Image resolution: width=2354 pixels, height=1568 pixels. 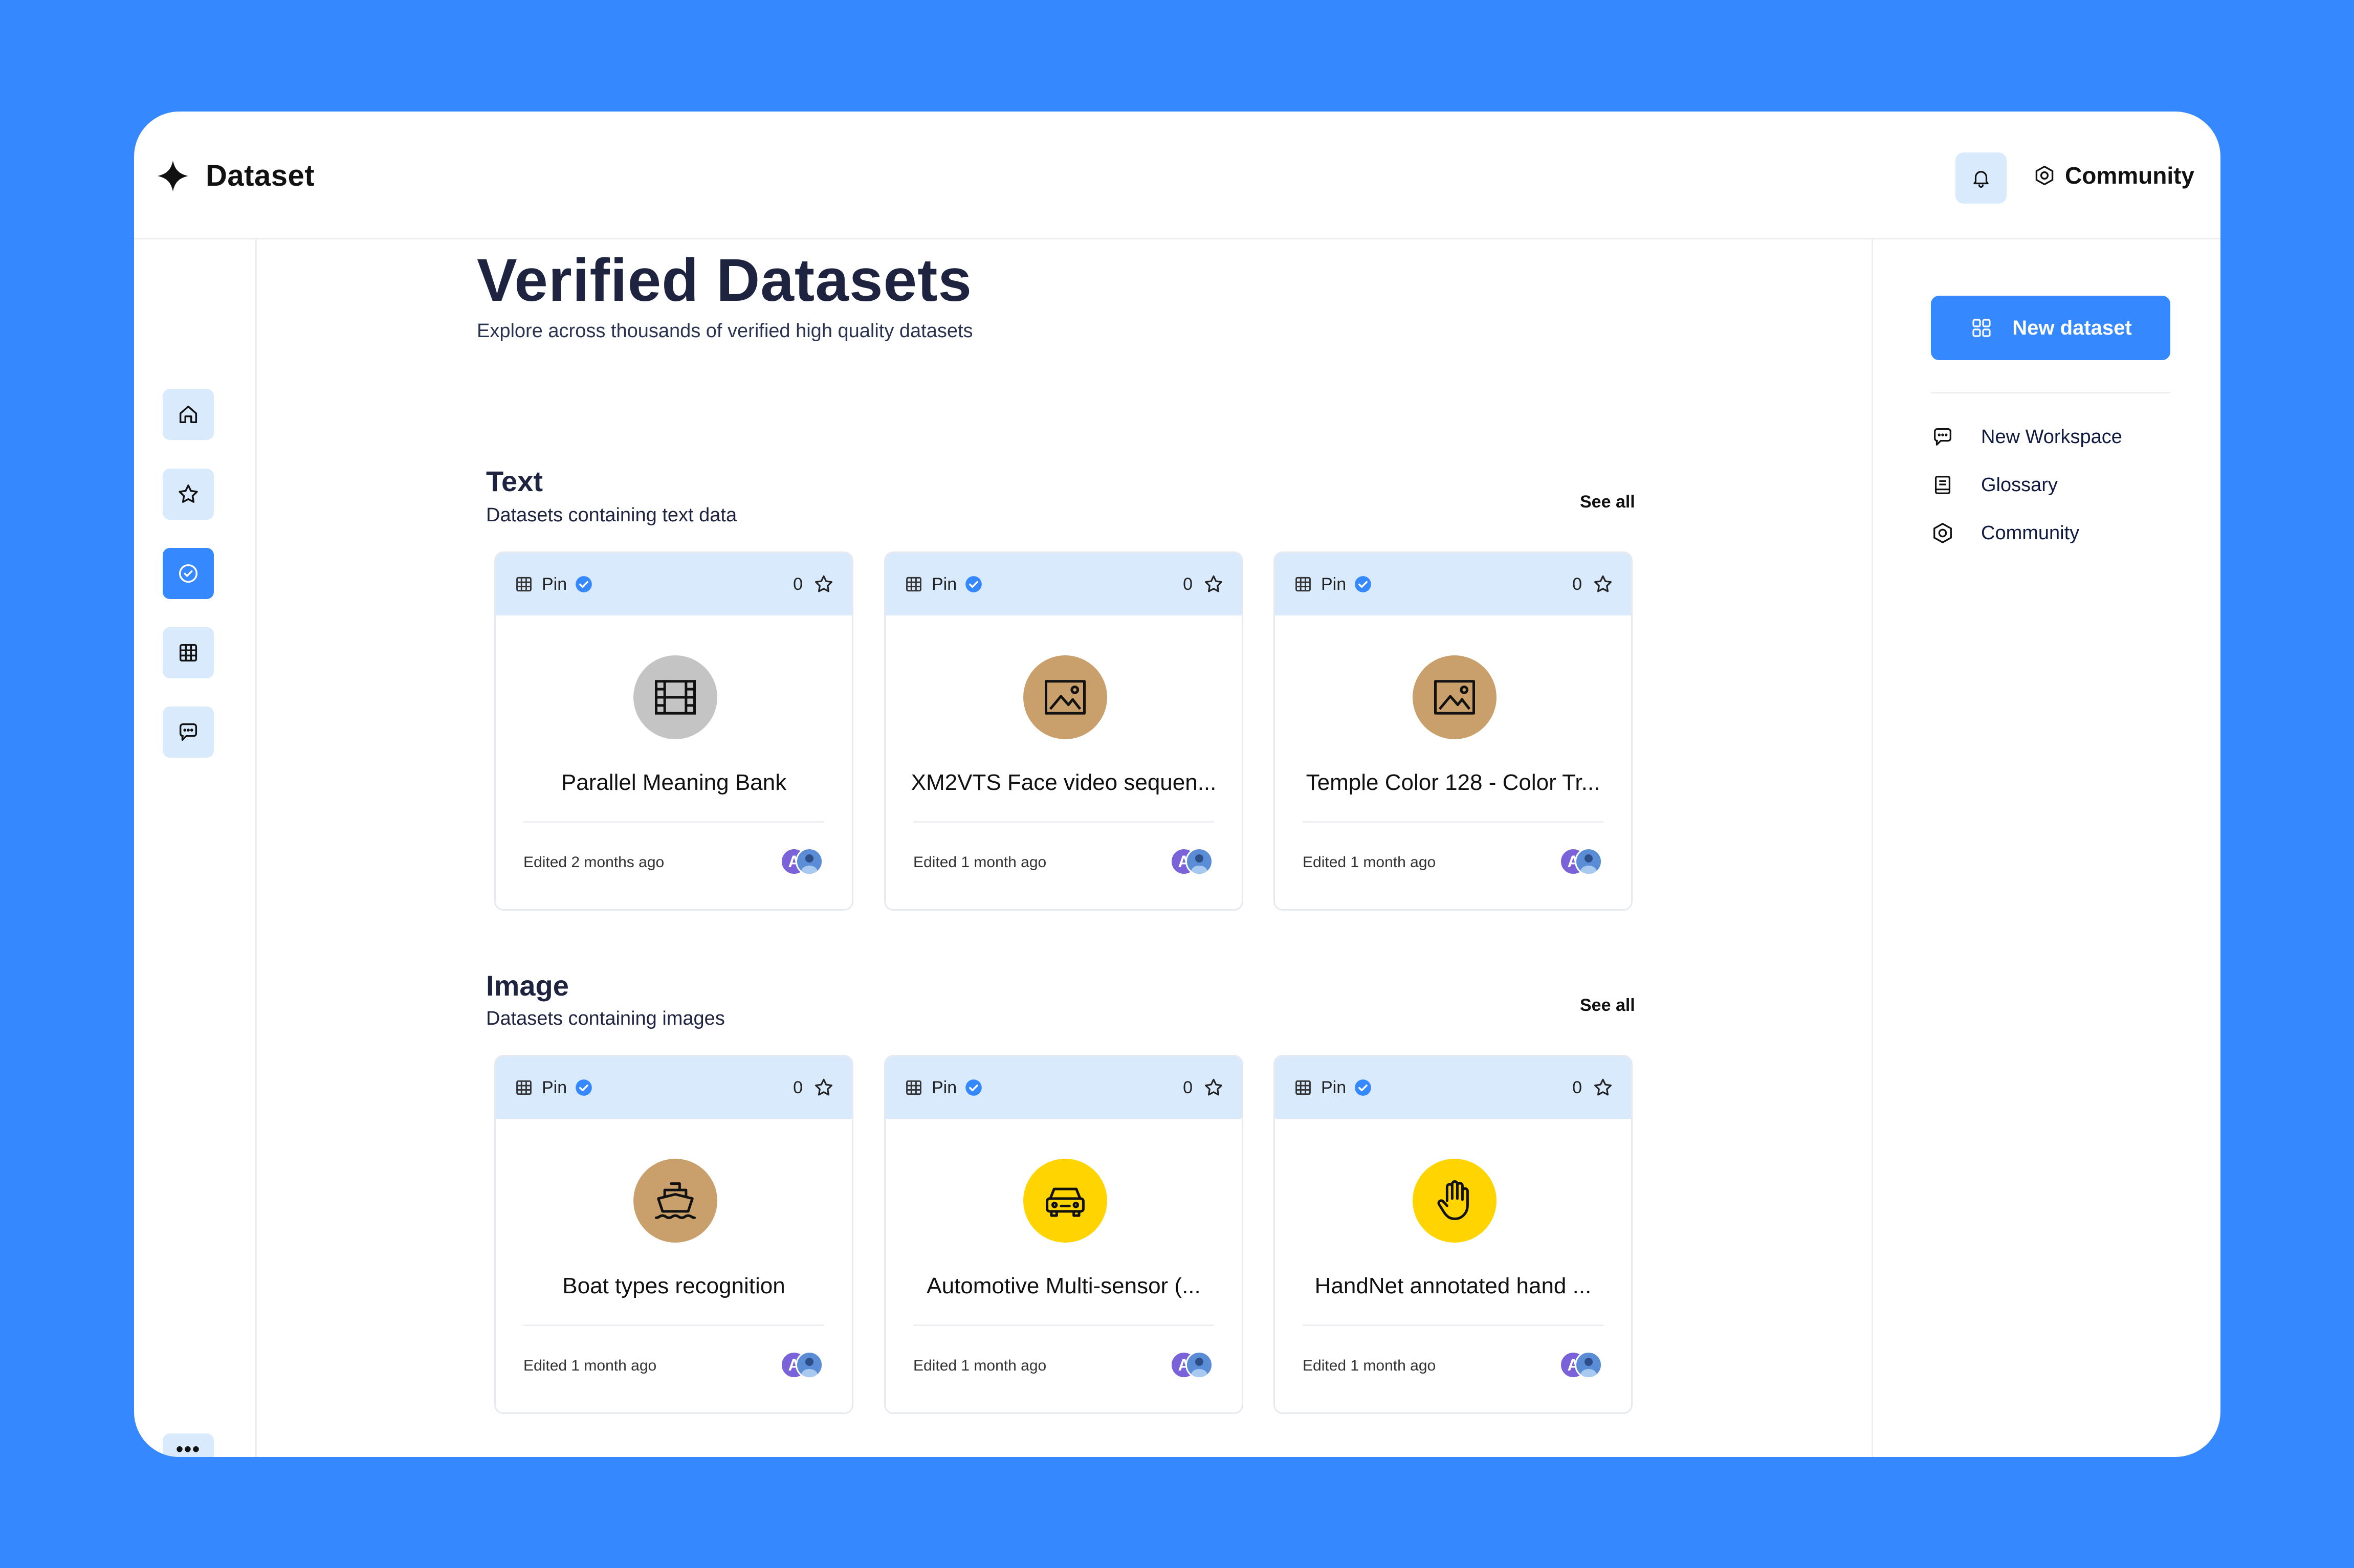 I want to click on rail-user-group: •••, so click(x=188, y=1445).